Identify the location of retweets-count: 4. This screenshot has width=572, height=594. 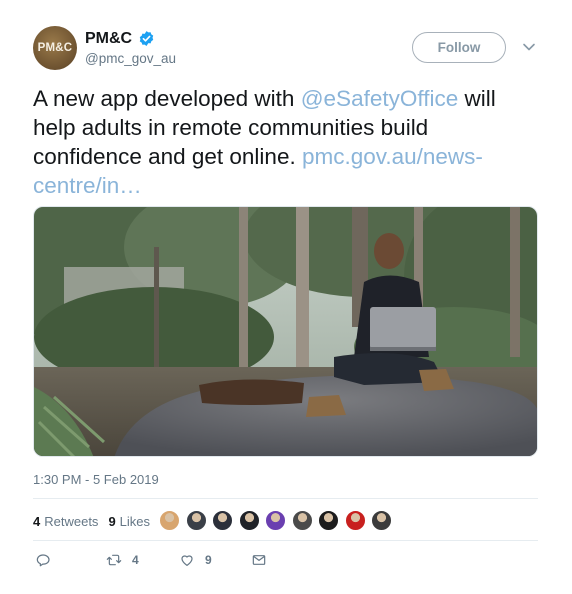
(37, 521).